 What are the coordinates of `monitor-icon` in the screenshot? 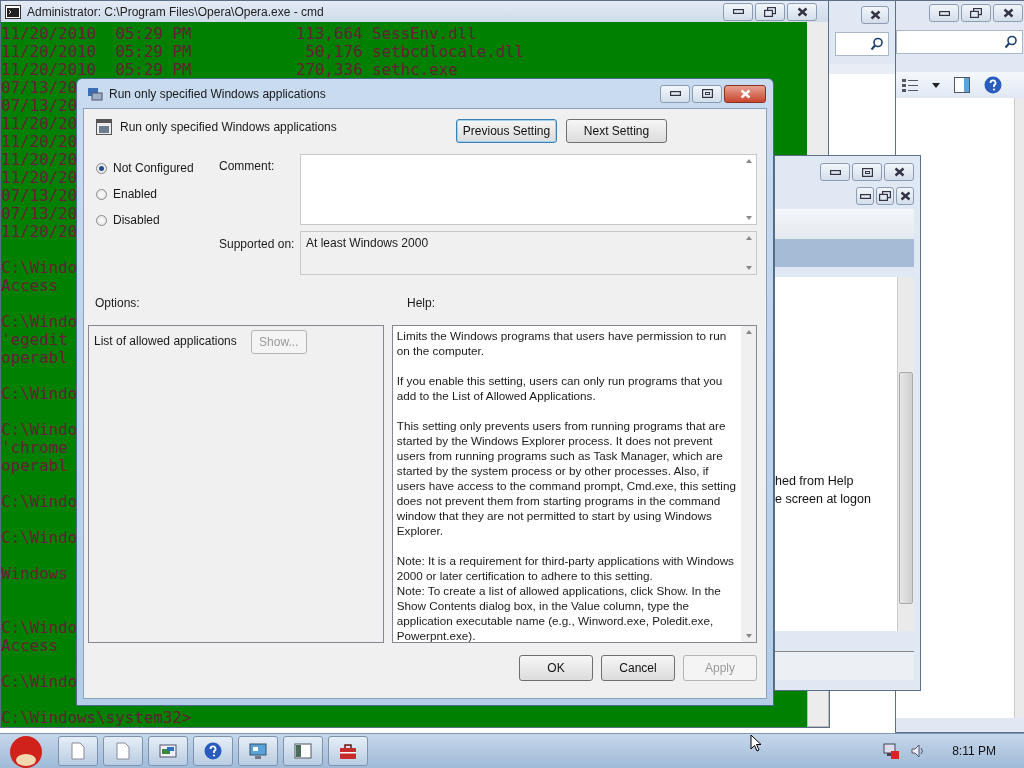 It's located at (258, 751).